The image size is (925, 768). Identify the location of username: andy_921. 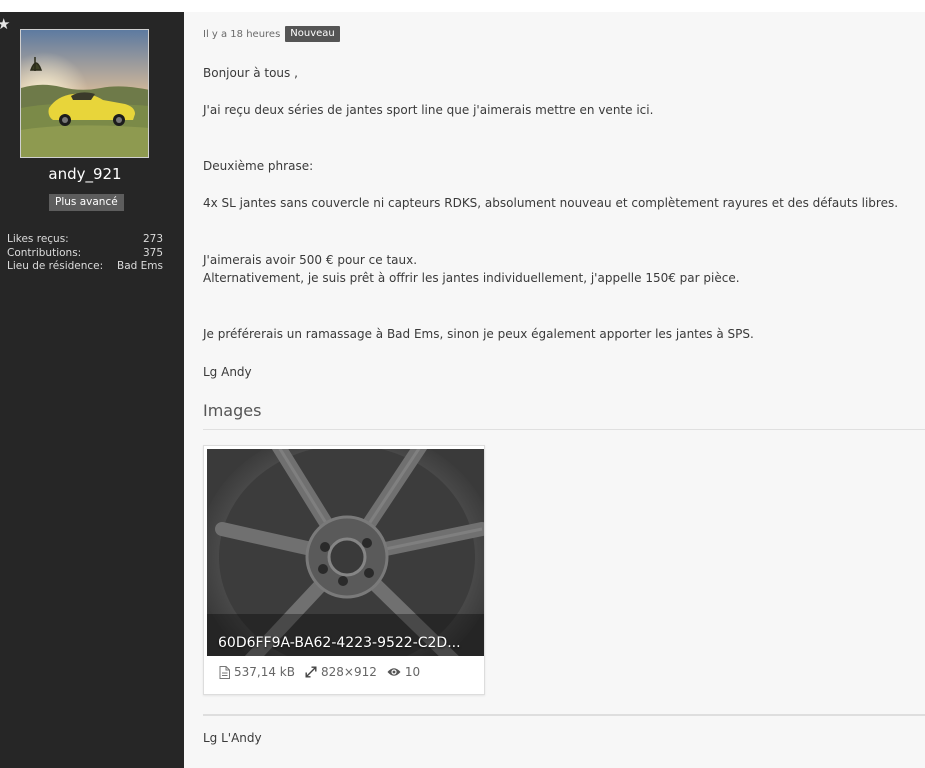
(85, 174).